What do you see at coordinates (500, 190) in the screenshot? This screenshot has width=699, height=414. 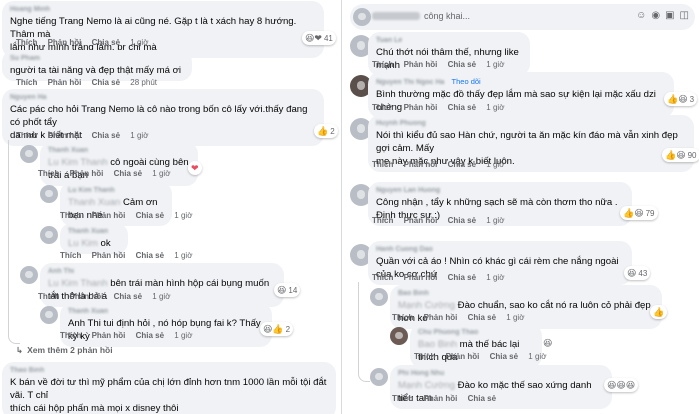 I see `comment-author: Nguyen Lan Huong` at bounding box center [500, 190].